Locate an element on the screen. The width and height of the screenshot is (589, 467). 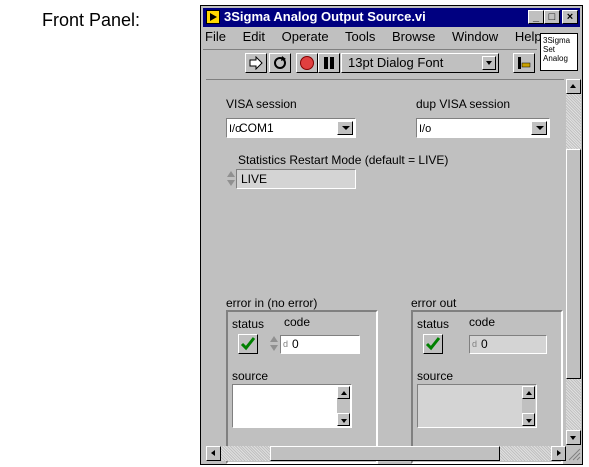
vi-connector-icon: 3Sigma Set Analog is located at coordinates (559, 52).